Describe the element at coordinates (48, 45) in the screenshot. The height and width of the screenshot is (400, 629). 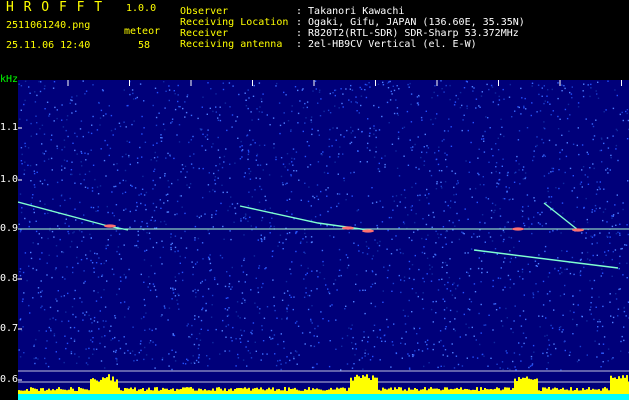
I see `datetime-label: 25.11.06 12:40` at that location.